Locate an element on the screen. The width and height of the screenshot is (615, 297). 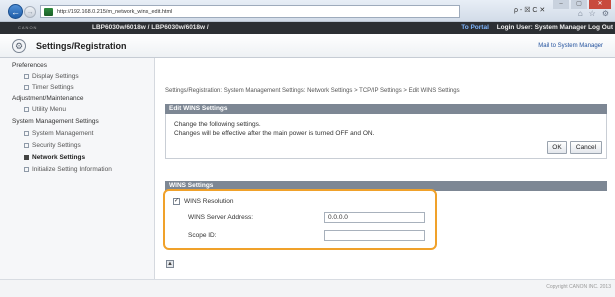
arrow-left-icon: ← is located at coordinates (15, 11).